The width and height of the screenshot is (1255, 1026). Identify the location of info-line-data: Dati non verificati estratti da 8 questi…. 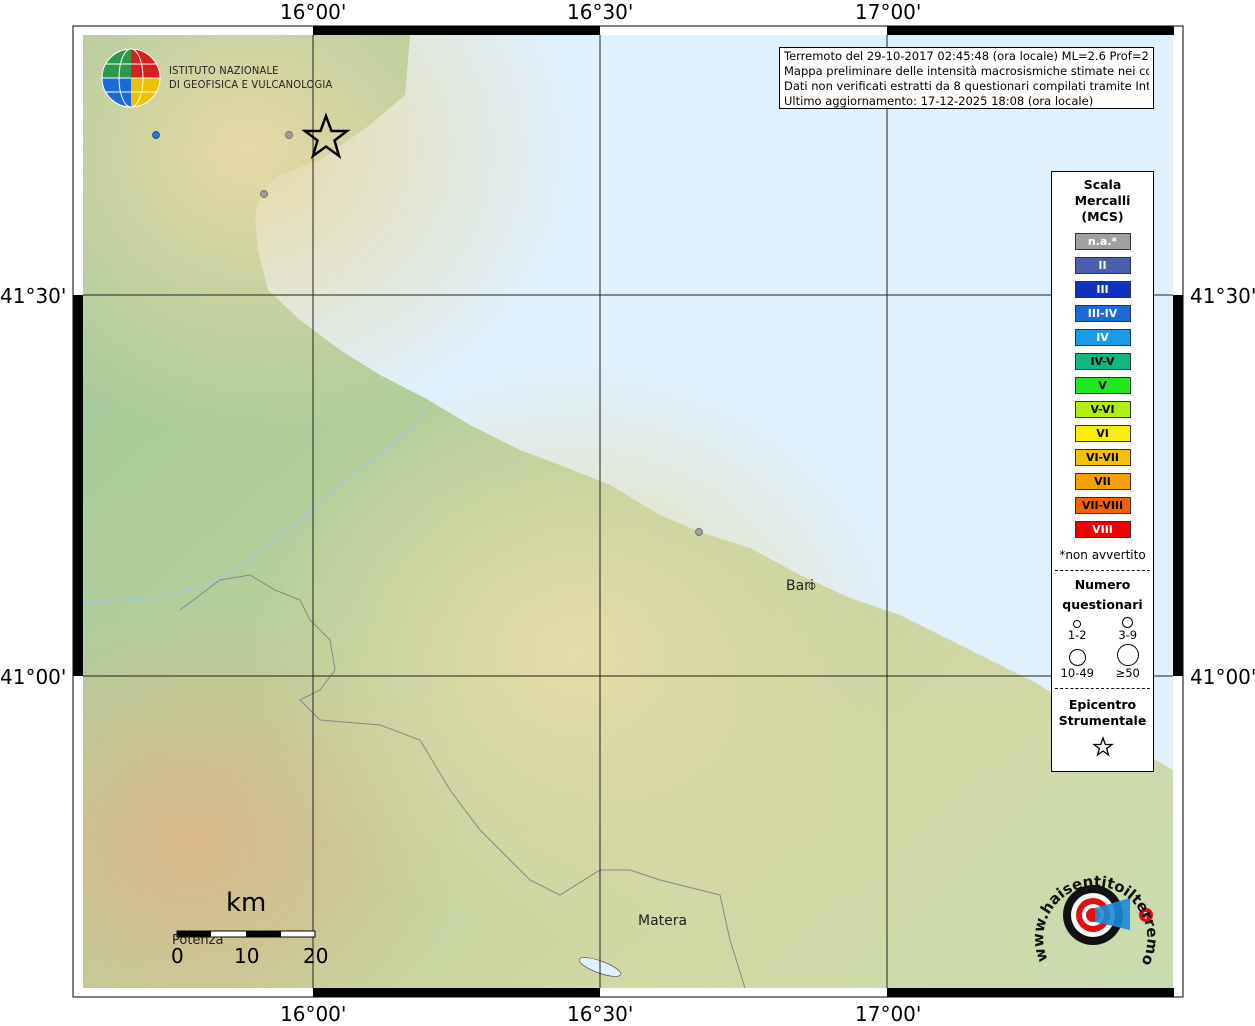
(966, 86).